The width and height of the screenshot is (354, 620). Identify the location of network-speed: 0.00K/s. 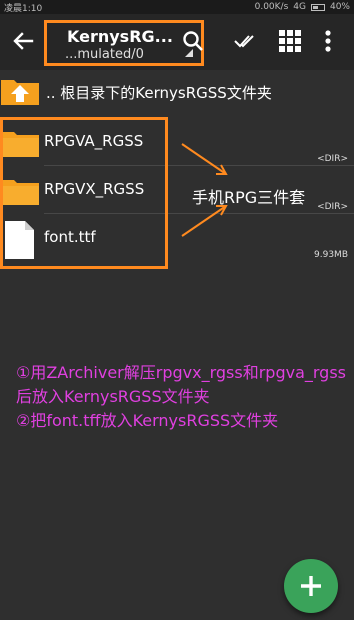
(271, 7).